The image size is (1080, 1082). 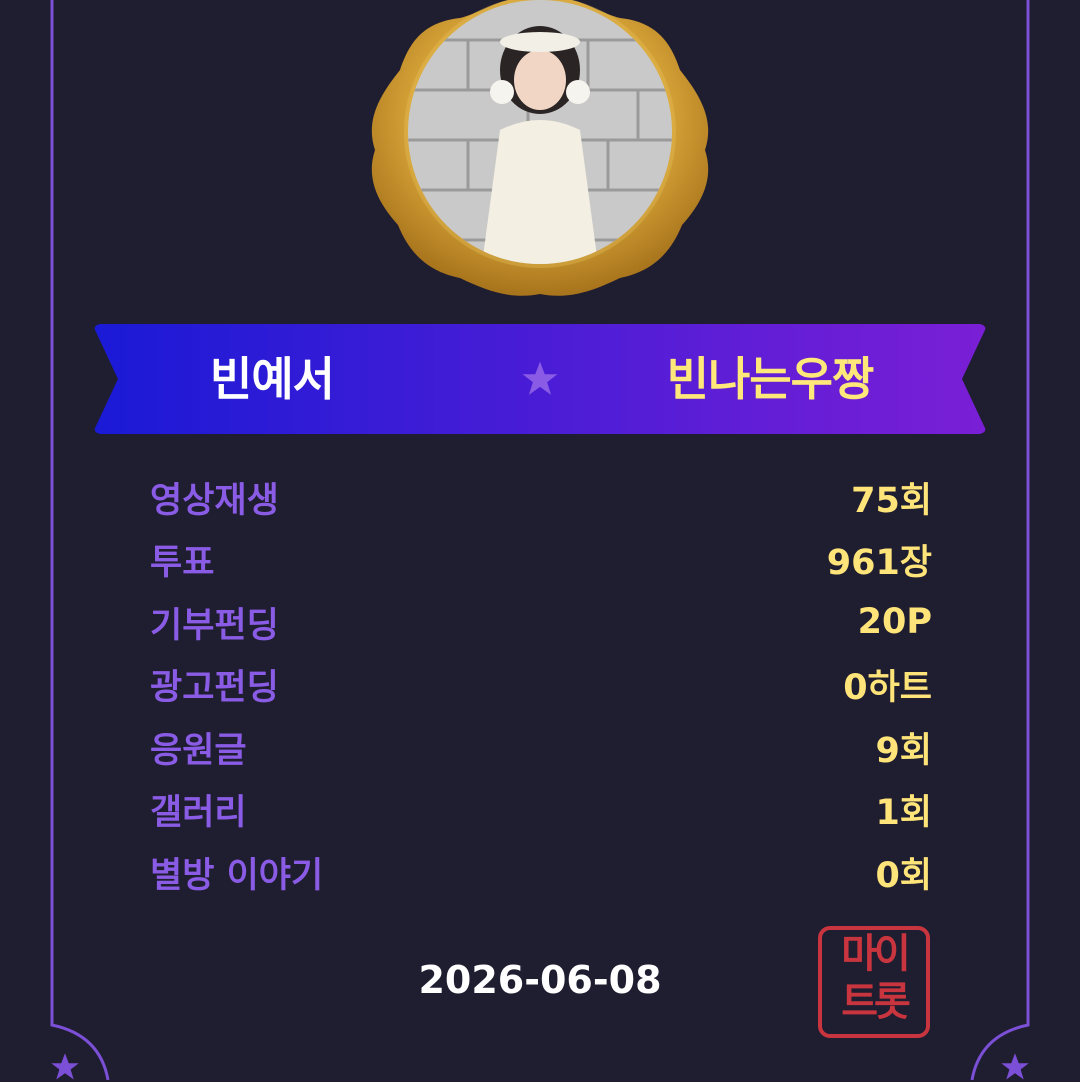 What do you see at coordinates (541, 810) in the screenshot?
I see `stat-row-gallery: 갤러리 1회` at bounding box center [541, 810].